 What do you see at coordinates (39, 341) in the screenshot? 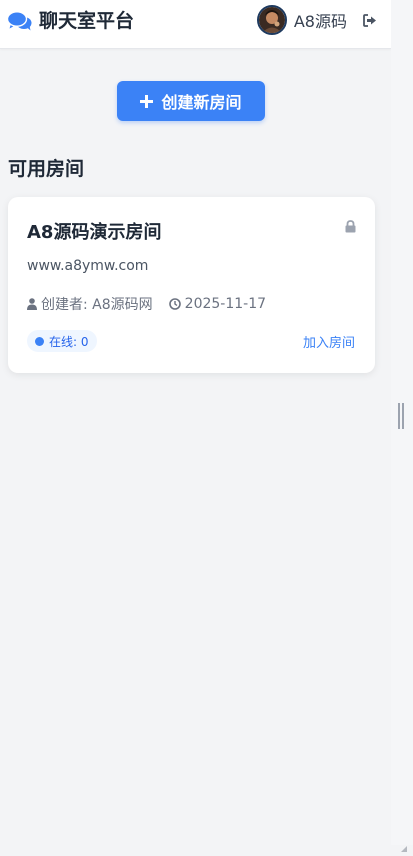
I see `online-dot-icon` at bounding box center [39, 341].